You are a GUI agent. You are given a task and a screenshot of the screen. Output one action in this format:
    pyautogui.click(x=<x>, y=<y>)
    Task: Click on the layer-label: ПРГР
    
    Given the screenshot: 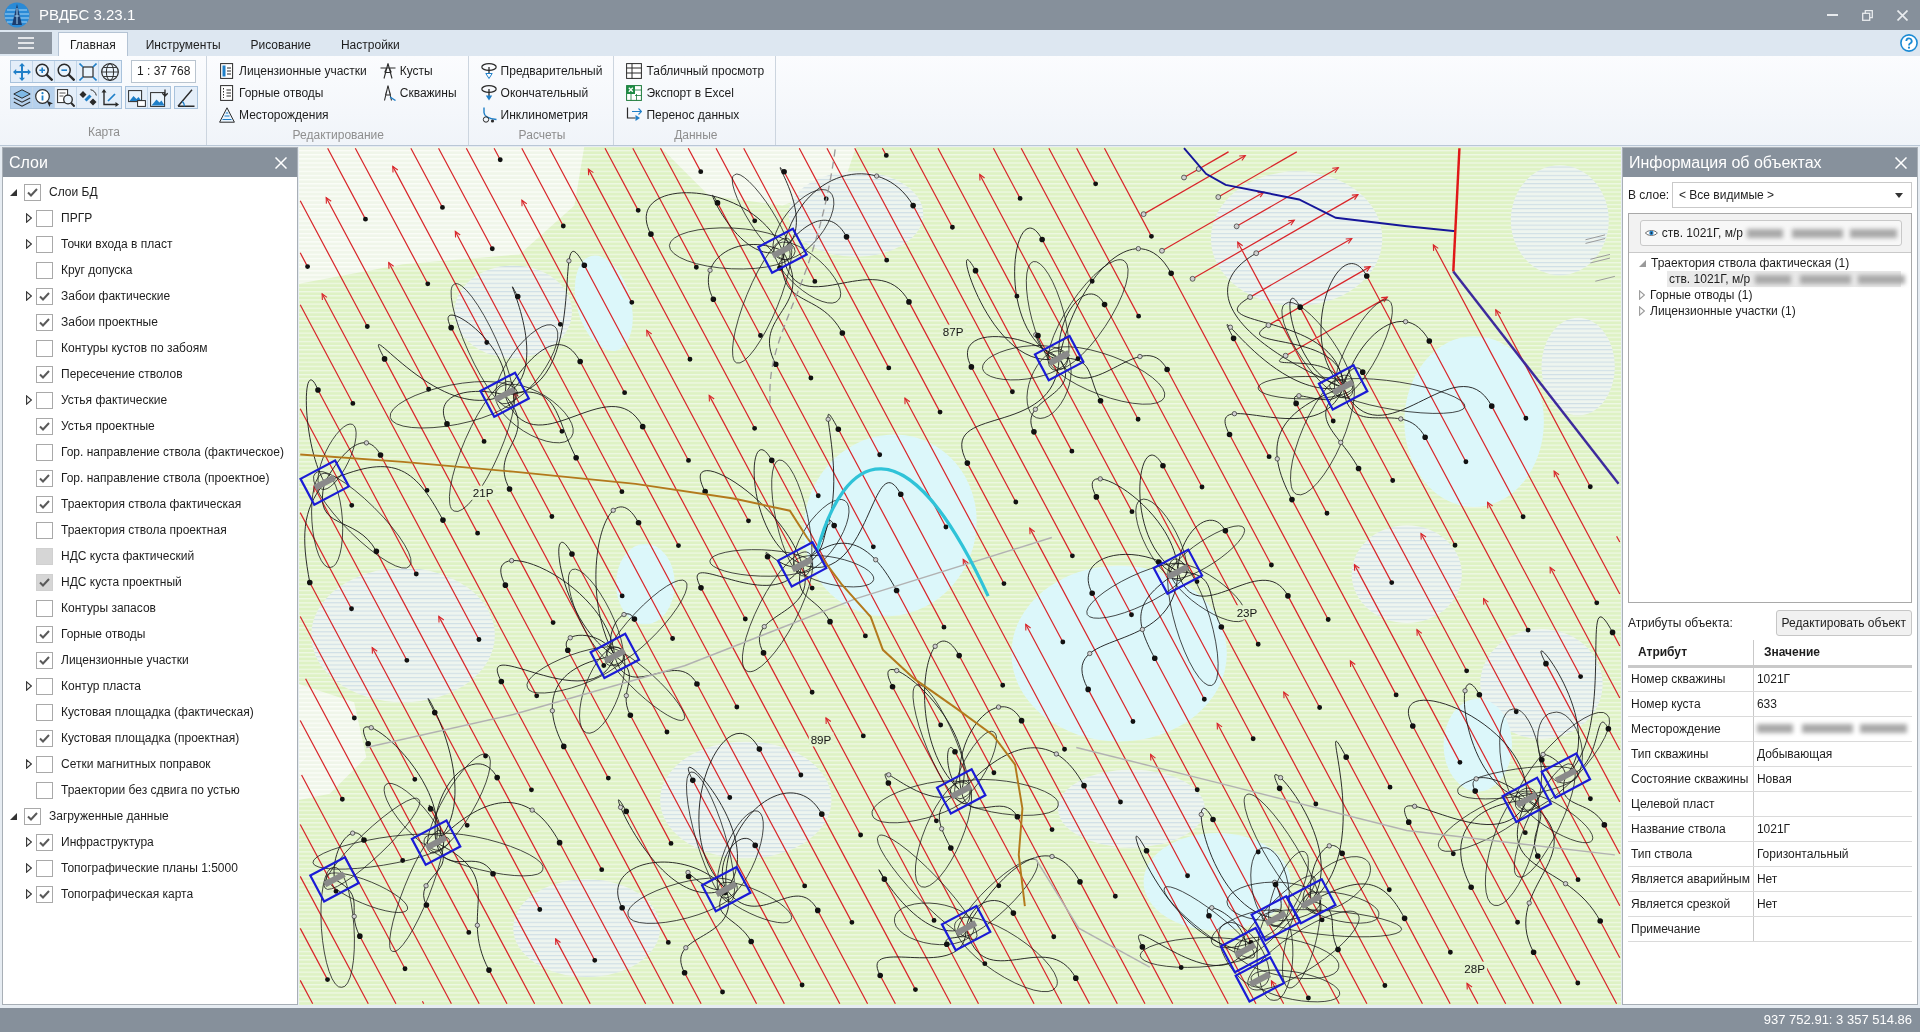 What is the action you would take?
    pyautogui.click(x=77, y=218)
    